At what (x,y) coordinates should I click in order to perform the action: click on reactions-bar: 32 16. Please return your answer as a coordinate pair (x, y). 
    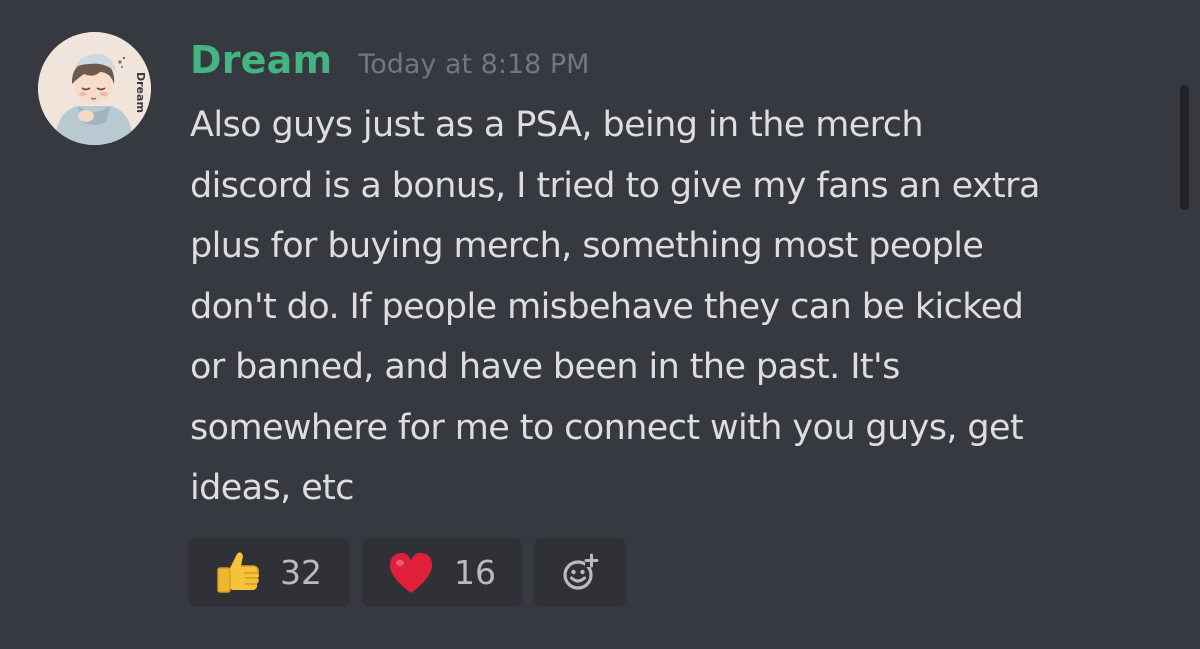
    Looking at the image, I should click on (407, 572).